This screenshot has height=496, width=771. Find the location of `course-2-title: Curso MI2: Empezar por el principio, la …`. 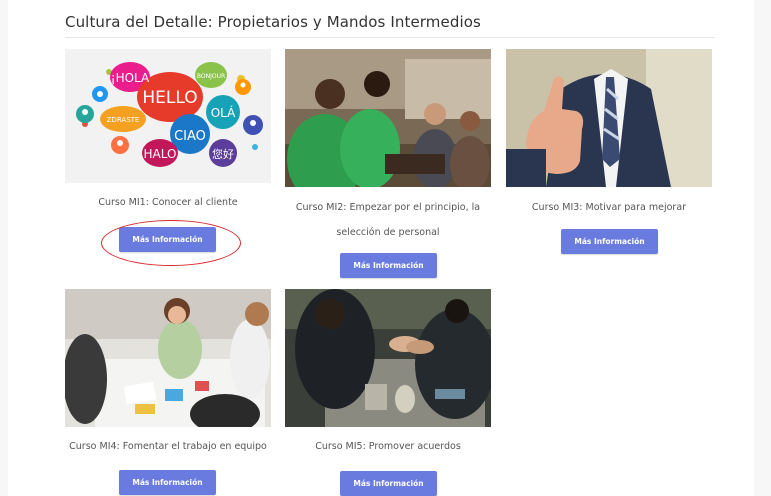

course-2-title: Curso MI2: Empezar por el principio, la … is located at coordinates (388, 220).